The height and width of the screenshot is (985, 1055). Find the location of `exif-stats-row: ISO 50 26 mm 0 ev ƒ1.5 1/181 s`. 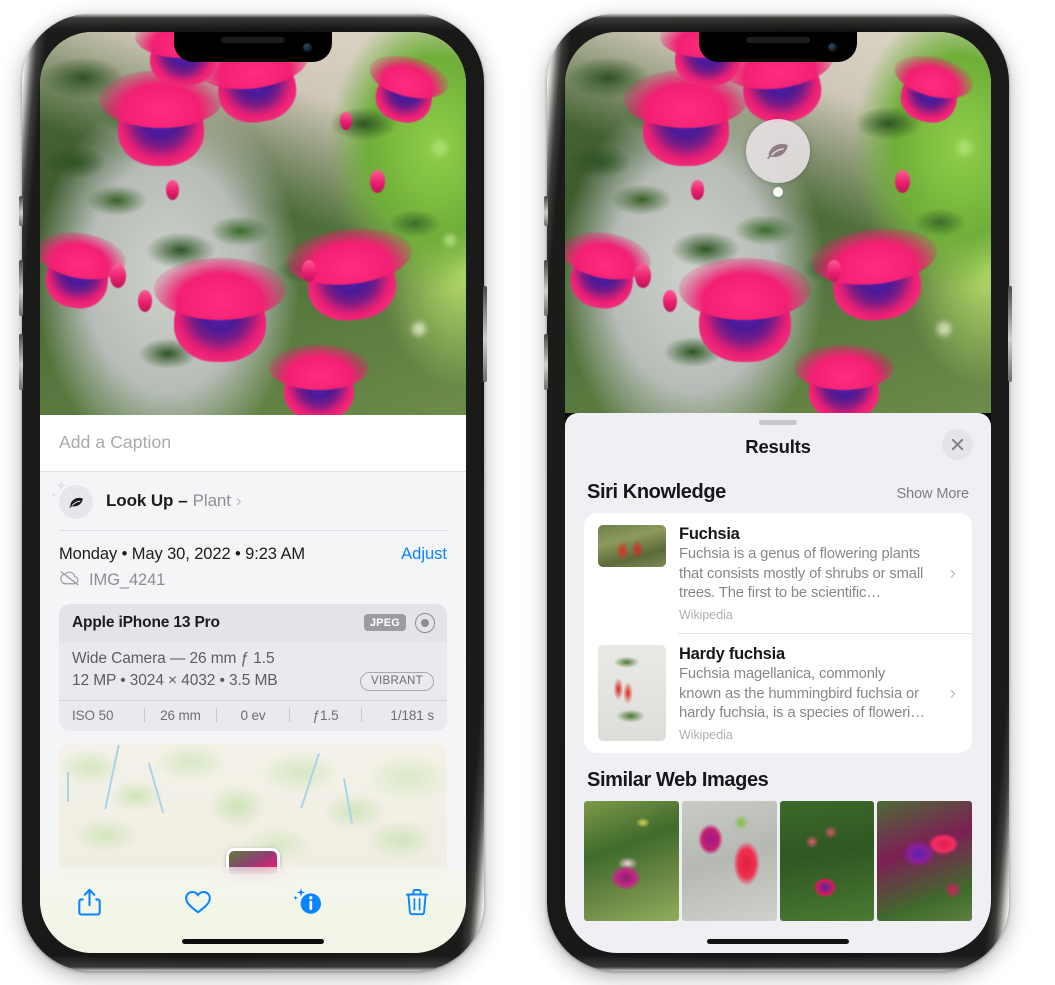

exif-stats-row: ISO 50 26 mm 0 ev ƒ1.5 1/181 s is located at coordinates (253, 715).